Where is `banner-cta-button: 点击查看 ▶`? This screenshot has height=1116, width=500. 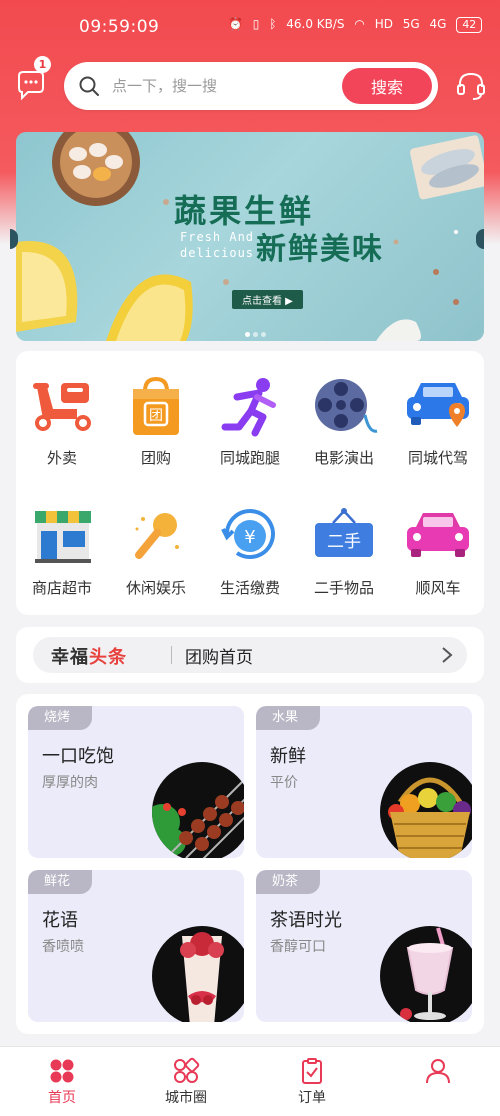 banner-cta-button: 点击查看 ▶ is located at coordinates (267, 299).